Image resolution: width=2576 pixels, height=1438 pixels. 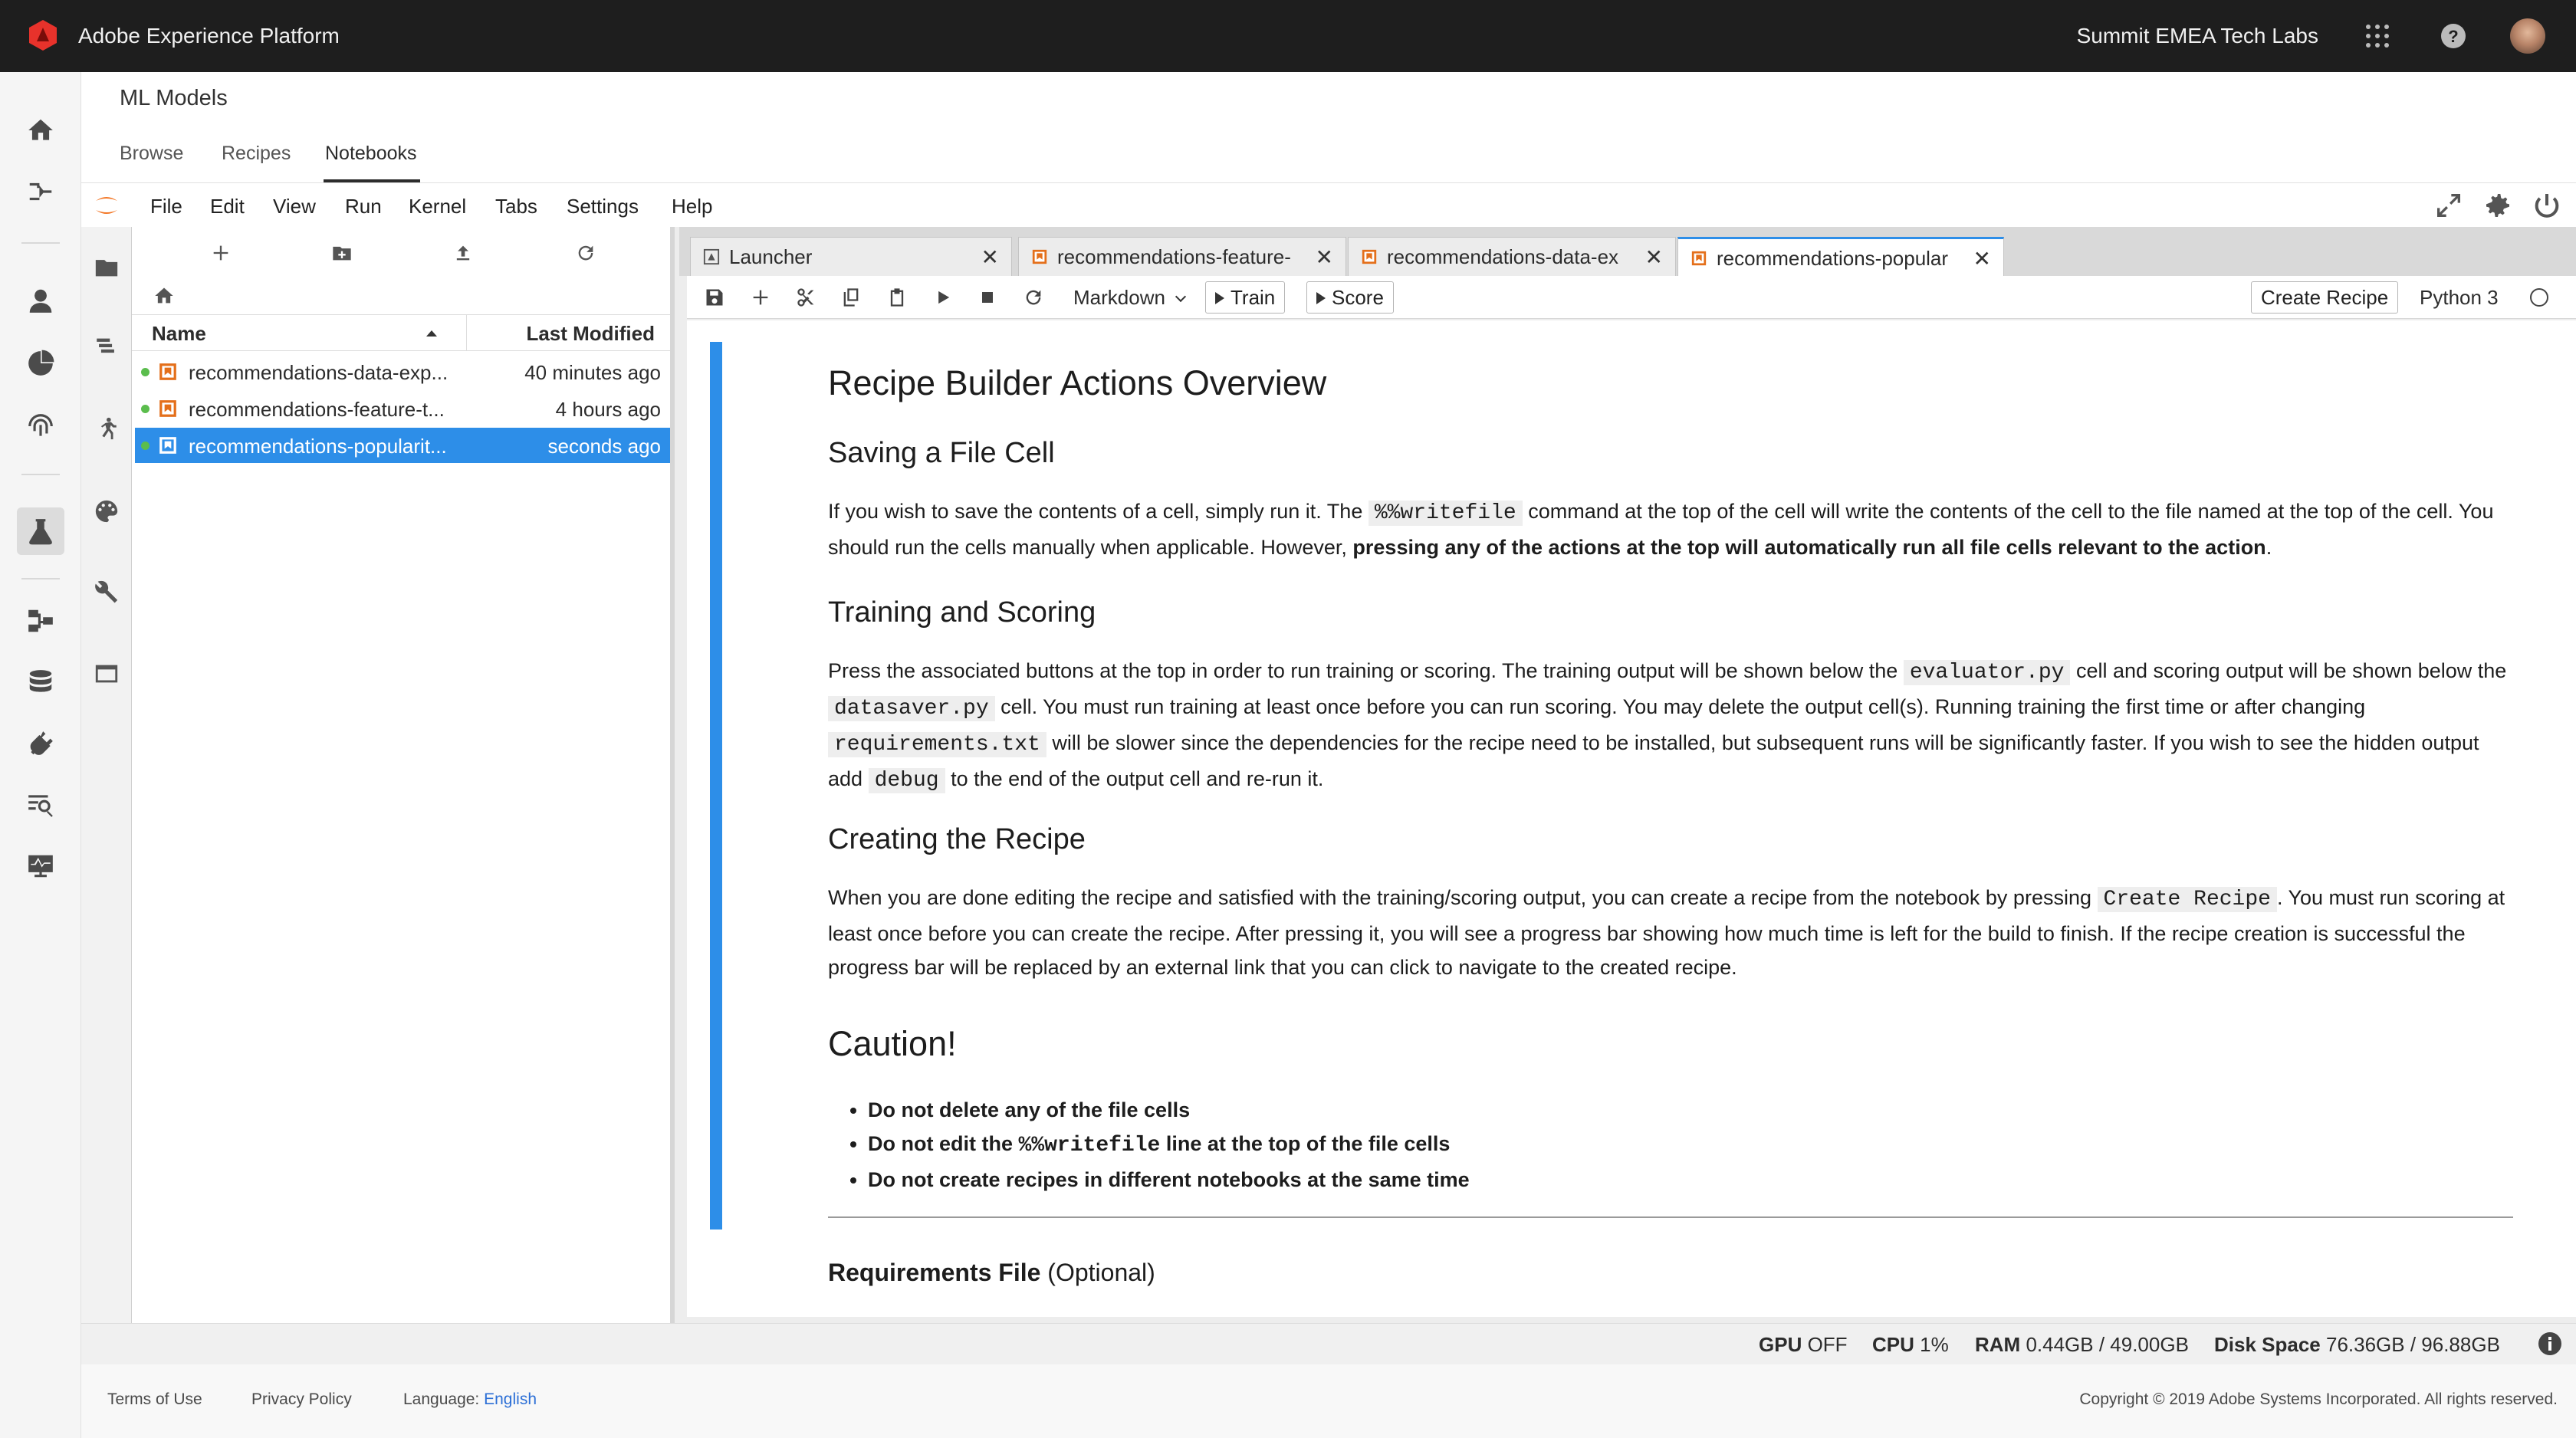 I want to click on disk-status: Disk Space 76.36GB / 96.88GB, so click(x=2357, y=1344).